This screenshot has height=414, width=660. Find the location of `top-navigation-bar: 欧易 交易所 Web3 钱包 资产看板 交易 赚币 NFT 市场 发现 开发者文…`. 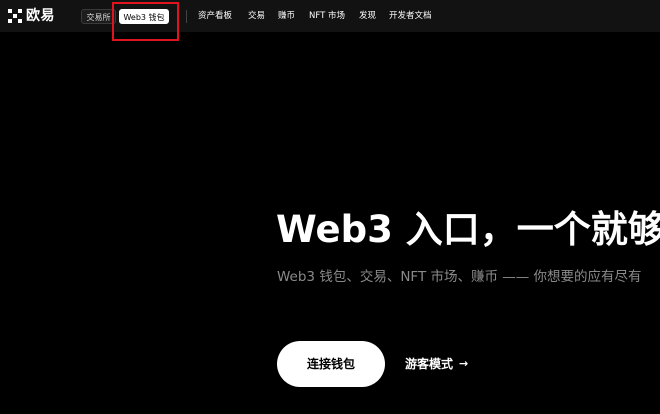

top-navigation-bar: 欧易 交易所 Web3 钱包 资产看板 交易 赚币 NFT 市场 发现 开发者文… is located at coordinates (330, 16).